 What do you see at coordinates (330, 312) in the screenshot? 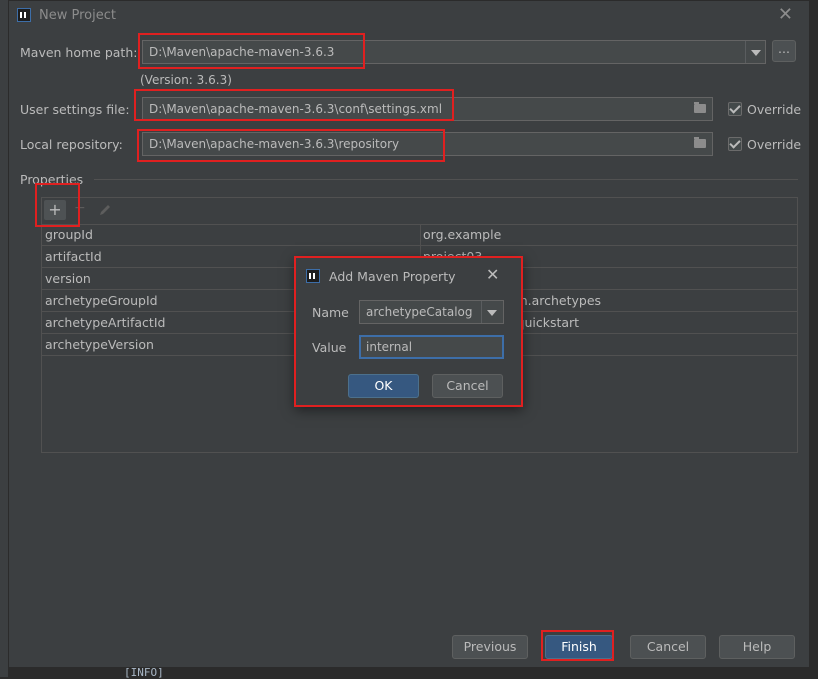
I see `name-label: Name` at bounding box center [330, 312].